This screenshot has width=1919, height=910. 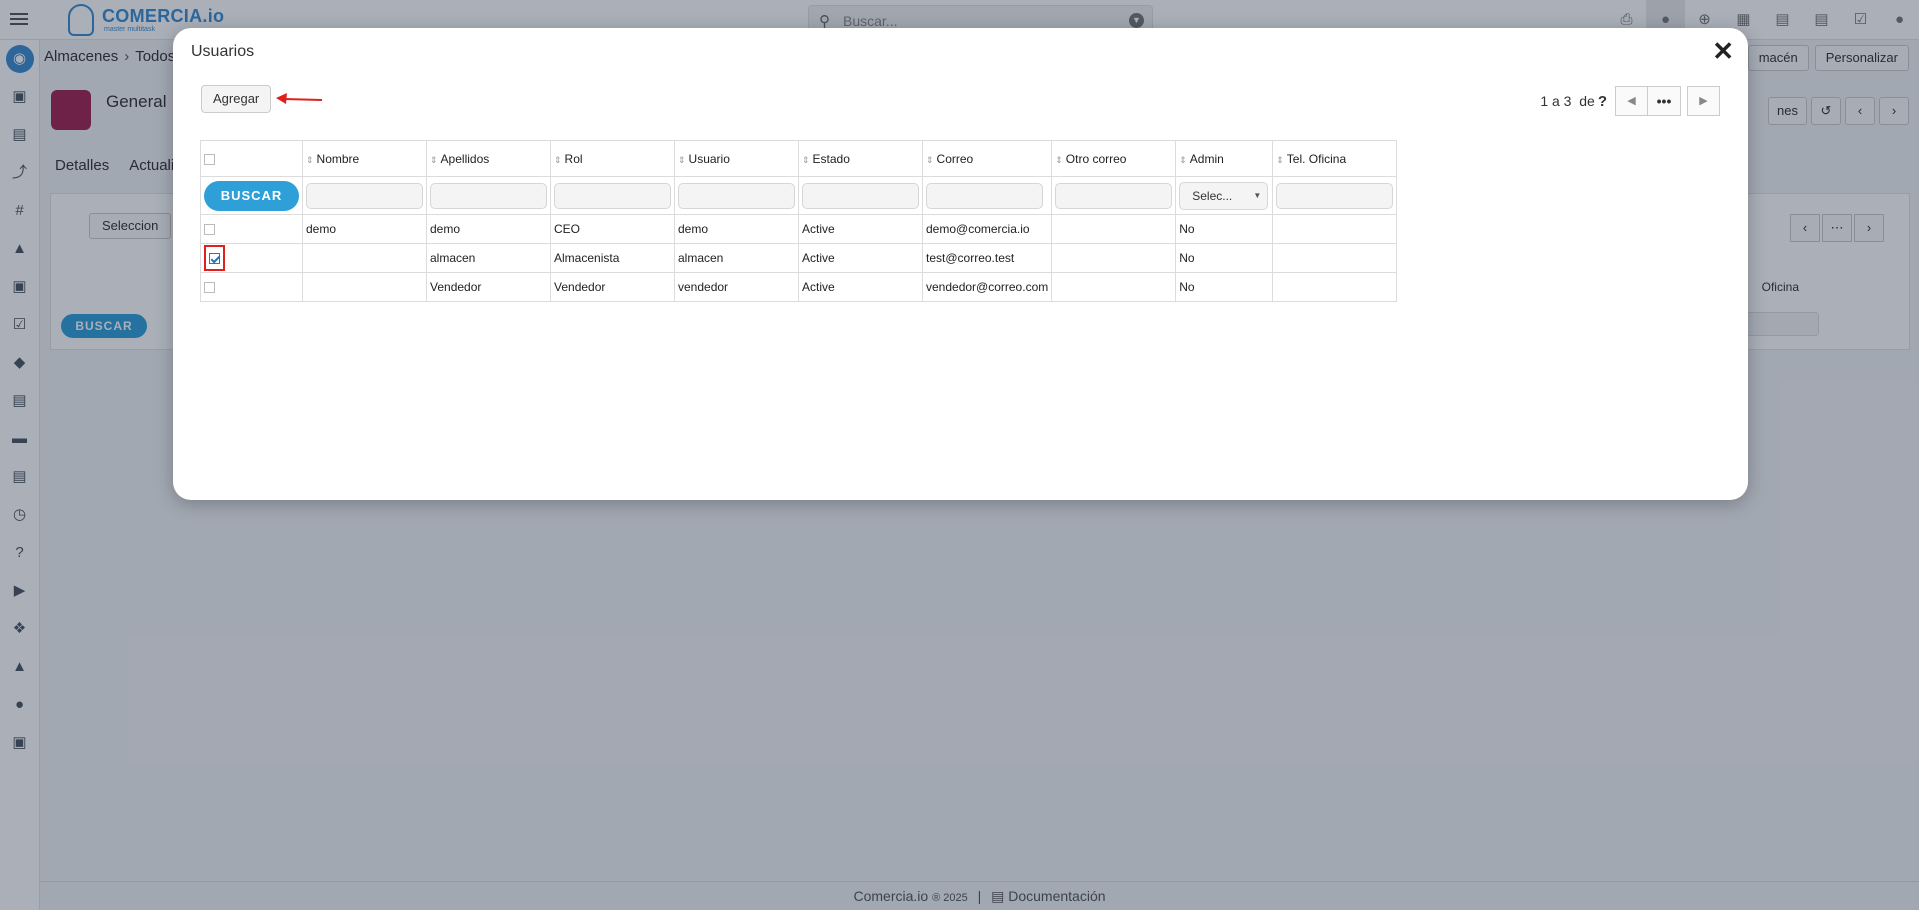 What do you see at coordinates (612, 229) in the screenshot?
I see `cell-rol: CEO` at bounding box center [612, 229].